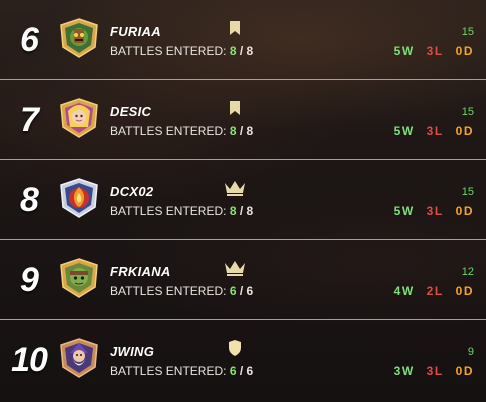 This screenshot has height=402, width=486. I want to click on losses: 2L, so click(435, 291).